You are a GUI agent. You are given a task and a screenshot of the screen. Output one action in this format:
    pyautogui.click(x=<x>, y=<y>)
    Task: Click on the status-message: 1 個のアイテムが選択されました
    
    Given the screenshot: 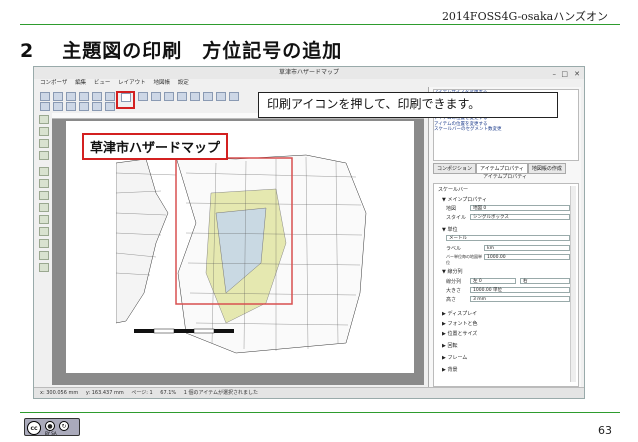 What is the action you would take?
    pyautogui.click(x=221, y=393)
    